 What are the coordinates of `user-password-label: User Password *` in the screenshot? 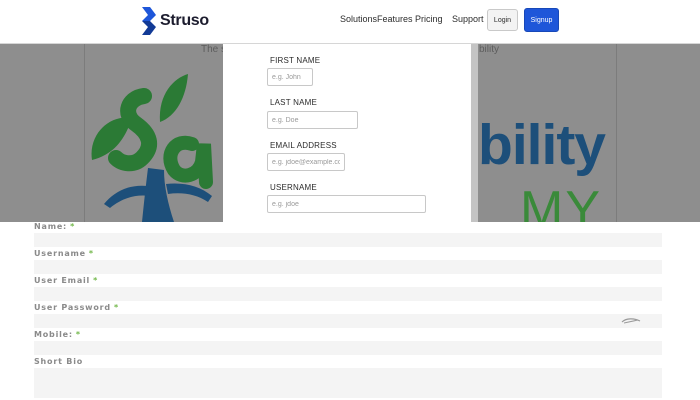 It's located at (76, 307).